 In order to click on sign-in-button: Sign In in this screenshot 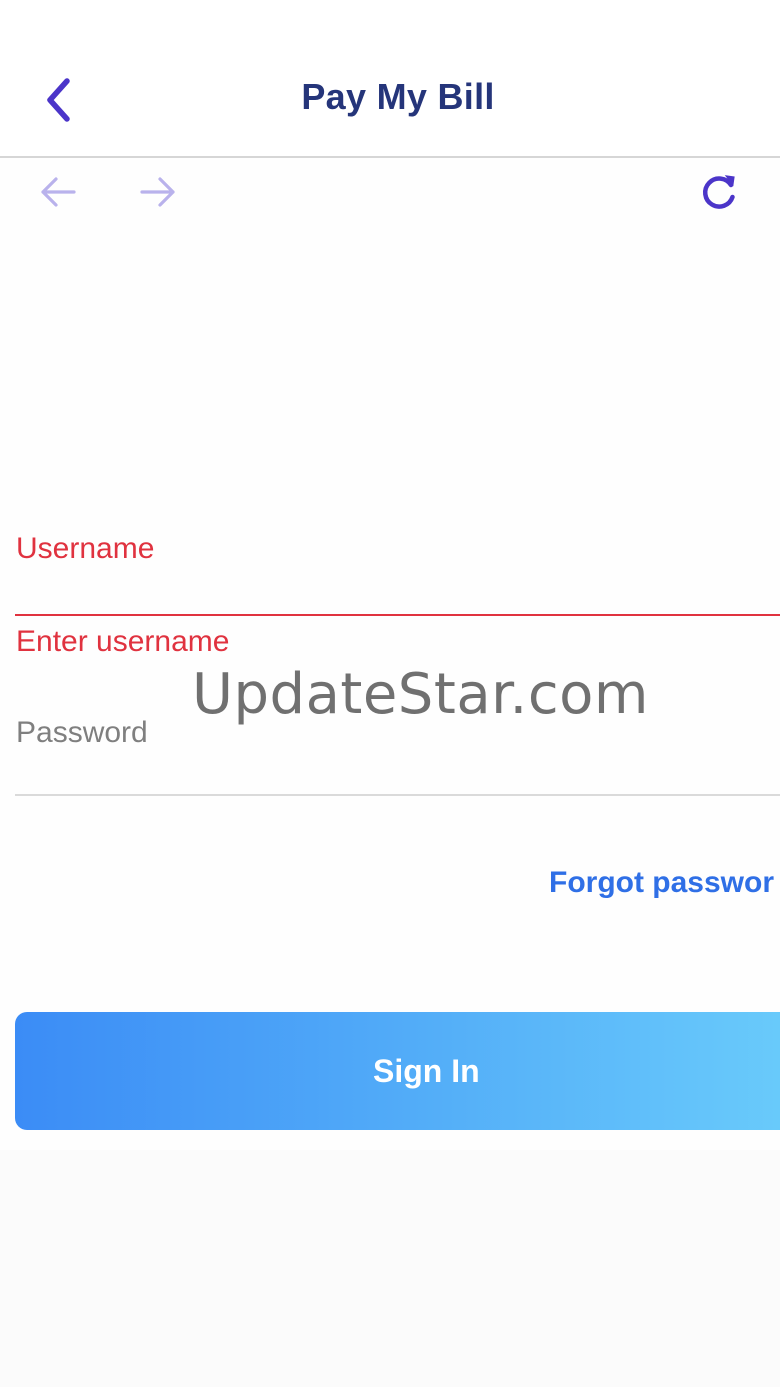, I will do `click(397, 1071)`.